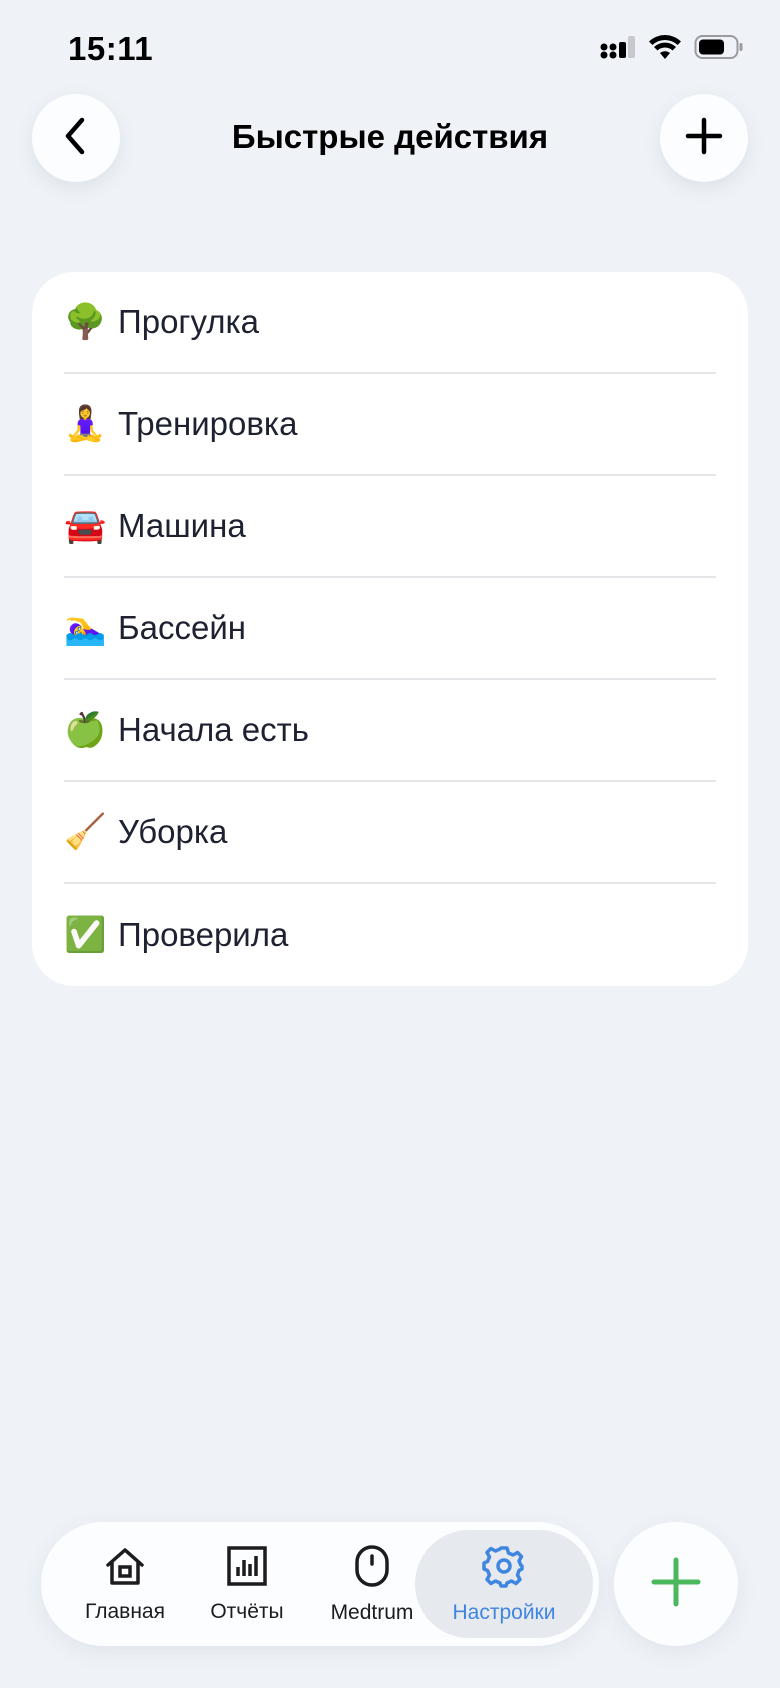  What do you see at coordinates (85, 424) in the screenshot?
I see `yoga-icon: 🧘‍♀️` at bounding box center [85, 424].